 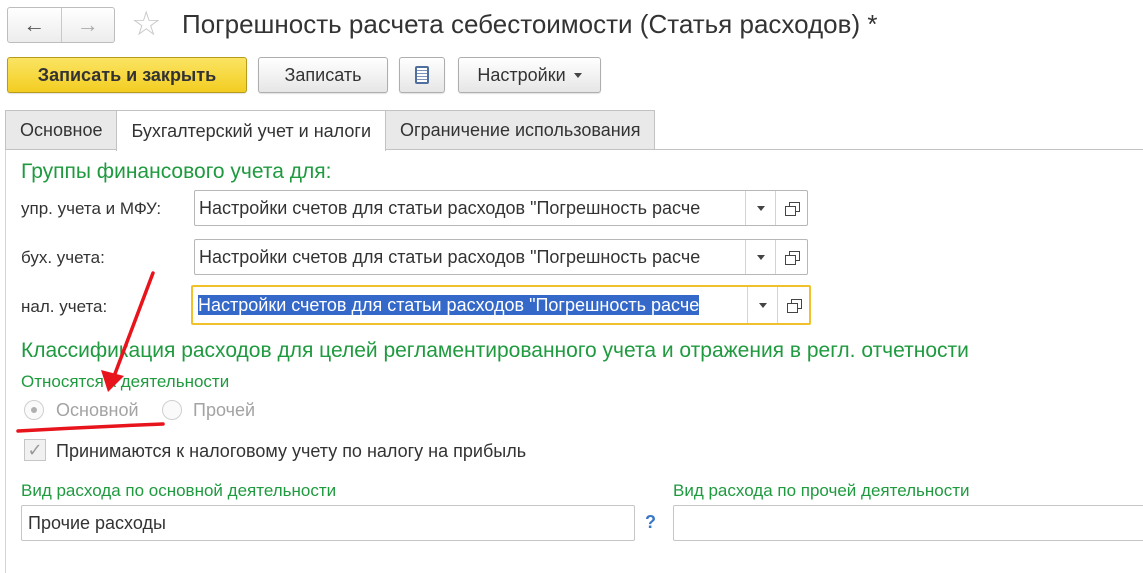 I want to click on panel-border, so click(x=5, y=361).